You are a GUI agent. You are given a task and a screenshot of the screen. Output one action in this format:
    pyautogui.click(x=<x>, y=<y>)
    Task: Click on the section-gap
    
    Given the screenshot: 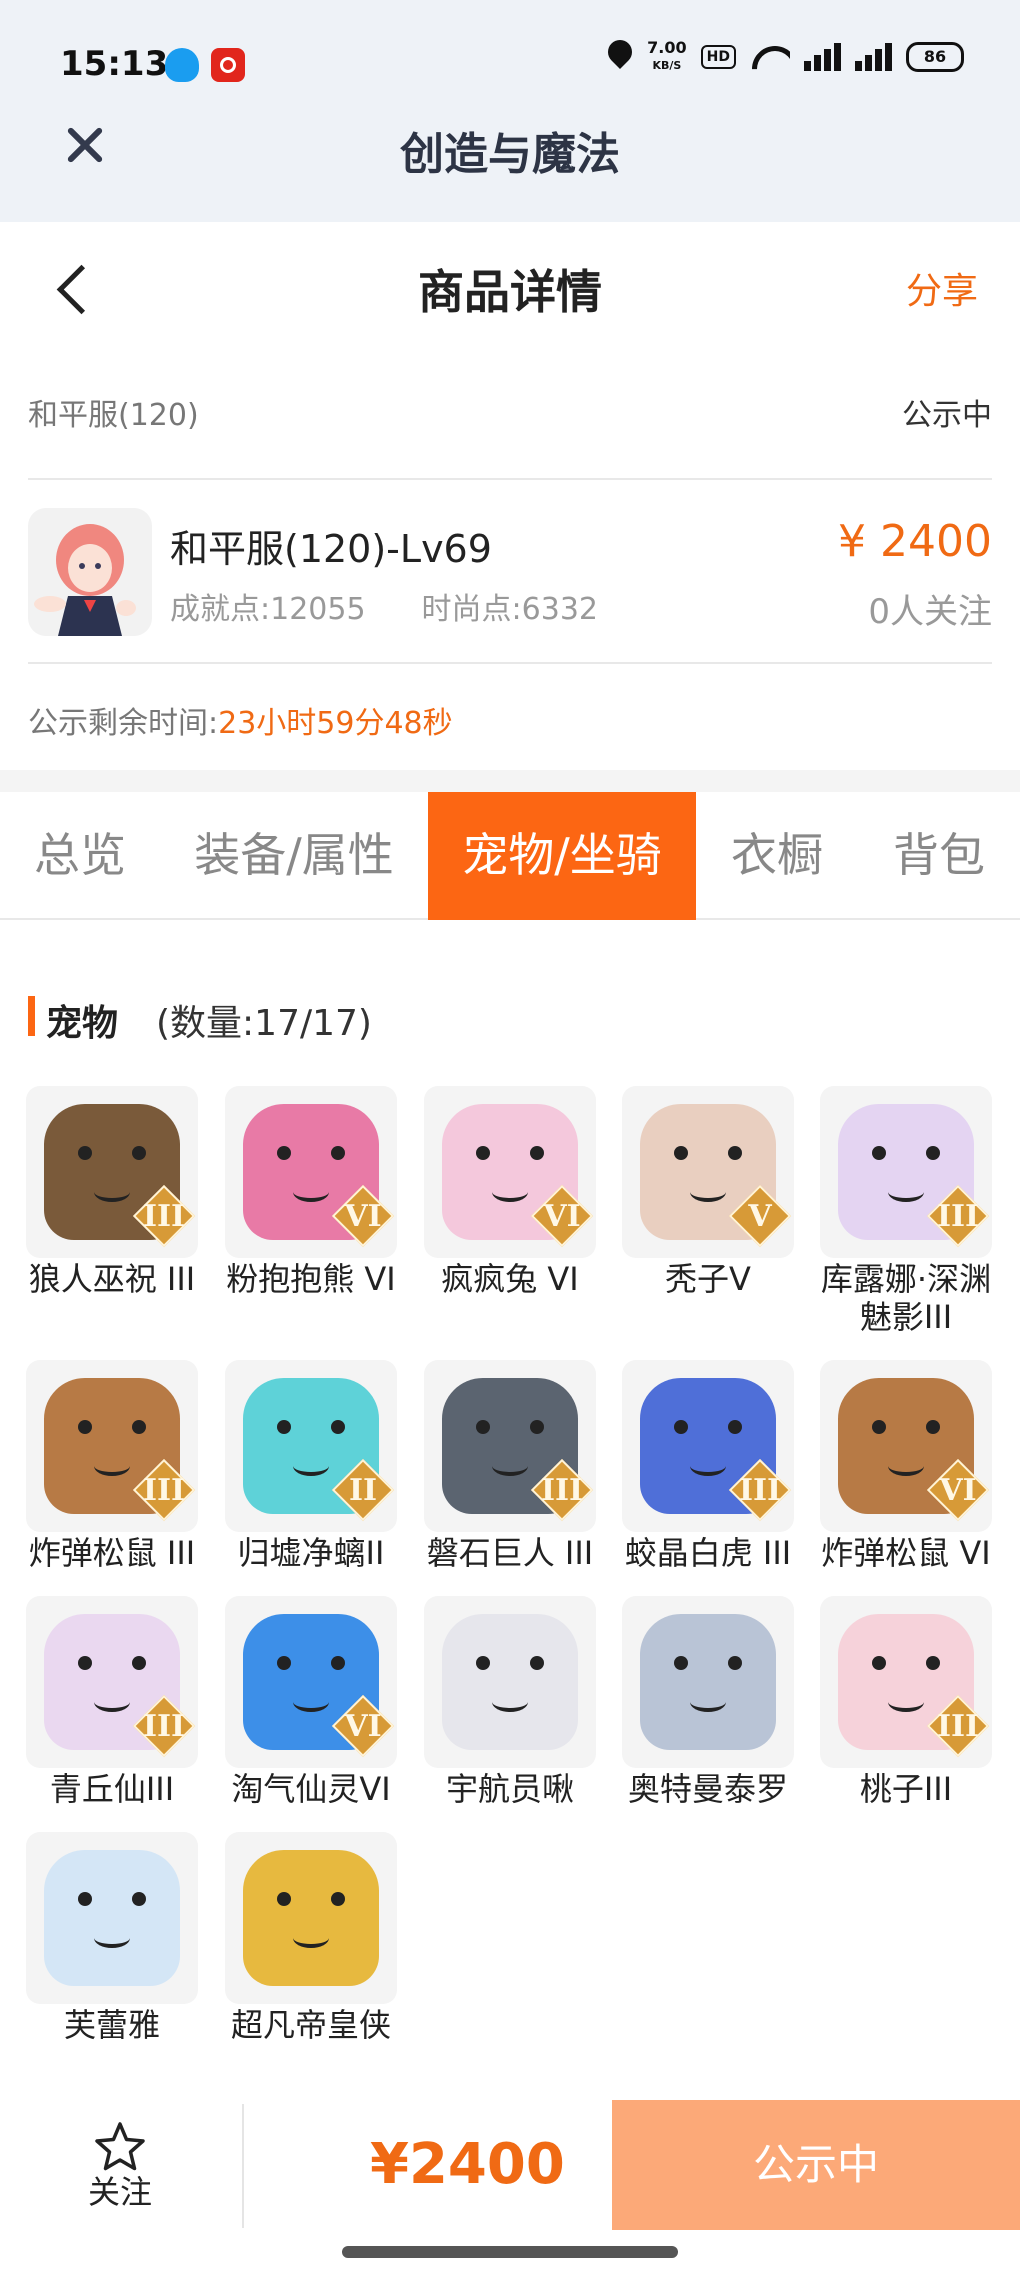 What is the action you would take?
    pyautogui.click(x=510, y=781)
    